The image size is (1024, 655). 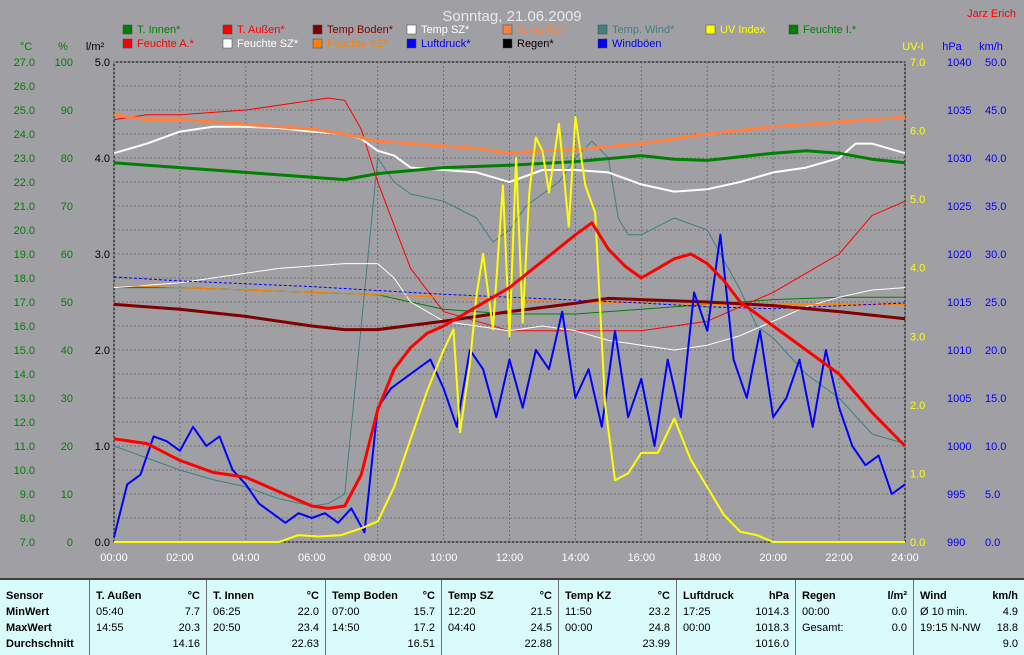 I want to click on x-tick-label: 18:00, so click(x=707, y=558).